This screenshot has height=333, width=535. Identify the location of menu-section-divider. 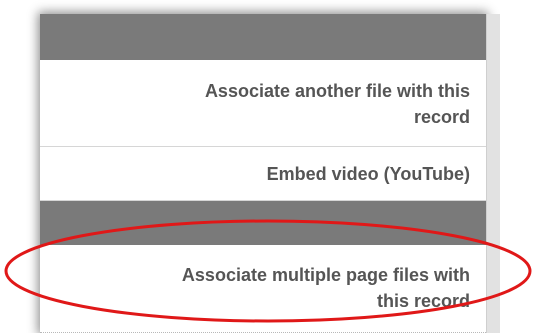
(263, 223).